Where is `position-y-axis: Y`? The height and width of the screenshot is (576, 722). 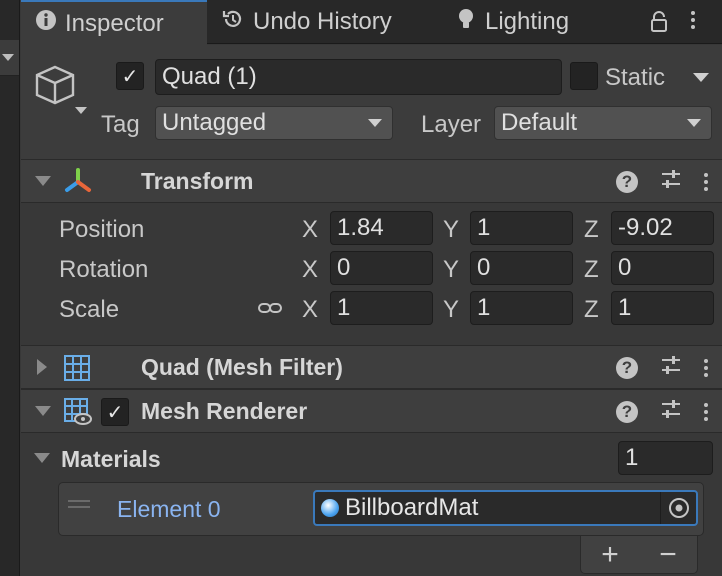
position-y-axis: Y is located at coordinates (451, 229).